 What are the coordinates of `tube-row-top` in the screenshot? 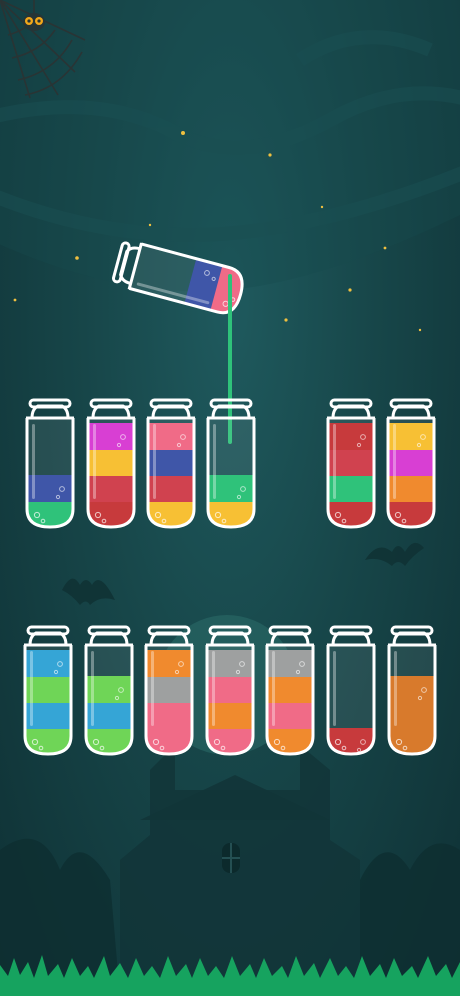 It's located at (230, 466).